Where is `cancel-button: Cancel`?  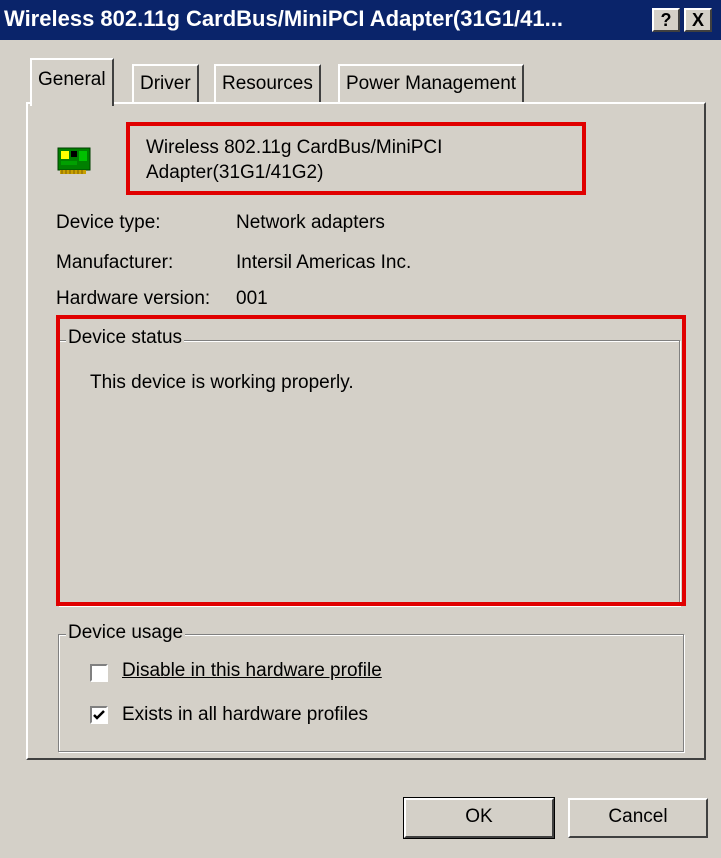 cancel-button: Cancel is located at coordinates (638, 818).